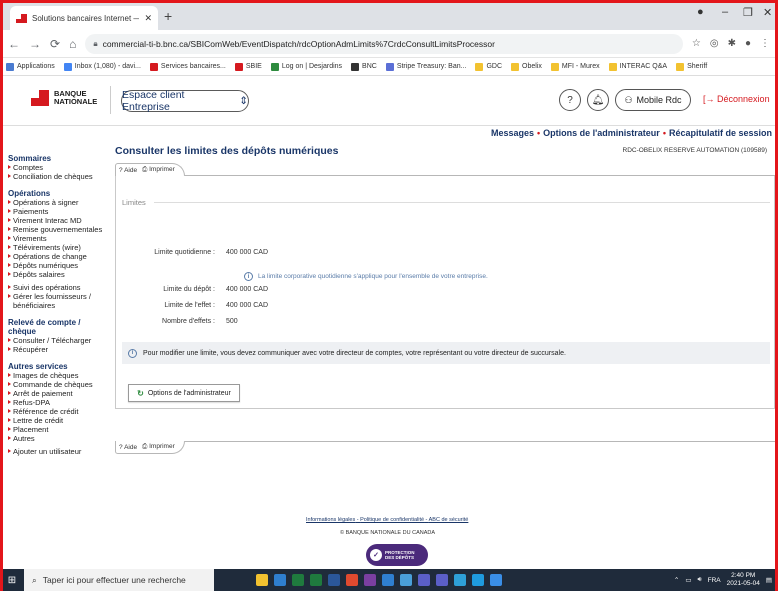  What do you see at coordinates (189, 393) in the screenshot?
I see `admin-options-button-label: Options de l'administrateur` at bounding box center [189, 393].